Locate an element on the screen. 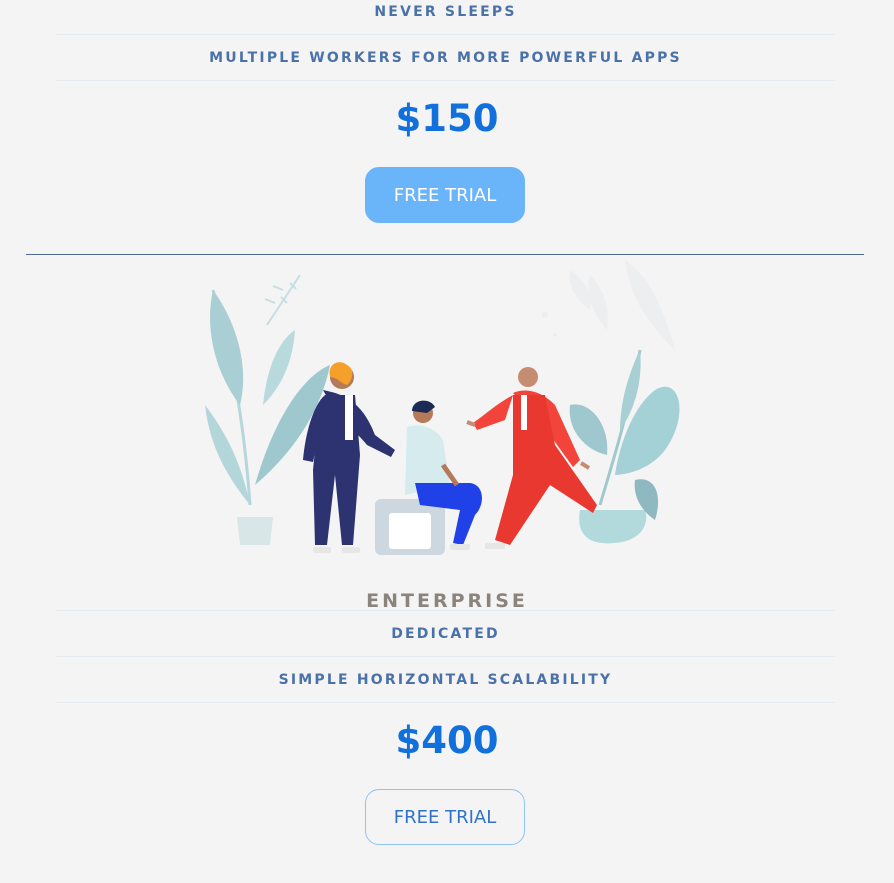 The width and height of the screenshot is (894, 883). plan-price: $150 is located at coordinates (447, 118).